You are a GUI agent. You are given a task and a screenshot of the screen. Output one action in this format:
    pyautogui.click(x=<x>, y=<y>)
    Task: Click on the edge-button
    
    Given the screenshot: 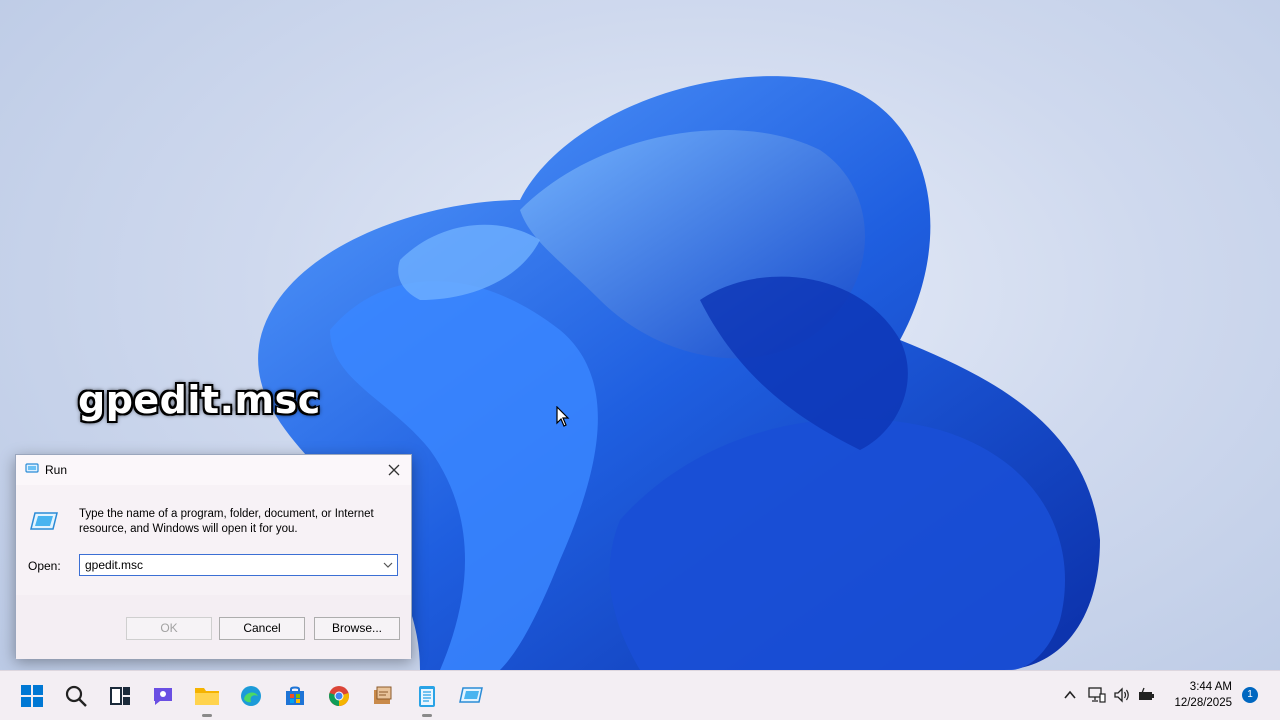 What is the action you would take?
    pyautogui.click(x=251, y=696)
    